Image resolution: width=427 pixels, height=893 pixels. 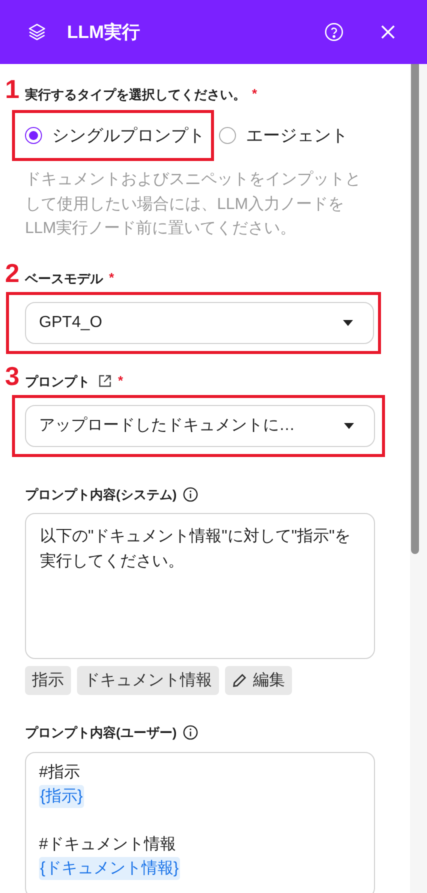 What do you see at coordinates (57, 381) in the screenshot?
I see `field-label: プロンプト` at bounding box center [57, 381].